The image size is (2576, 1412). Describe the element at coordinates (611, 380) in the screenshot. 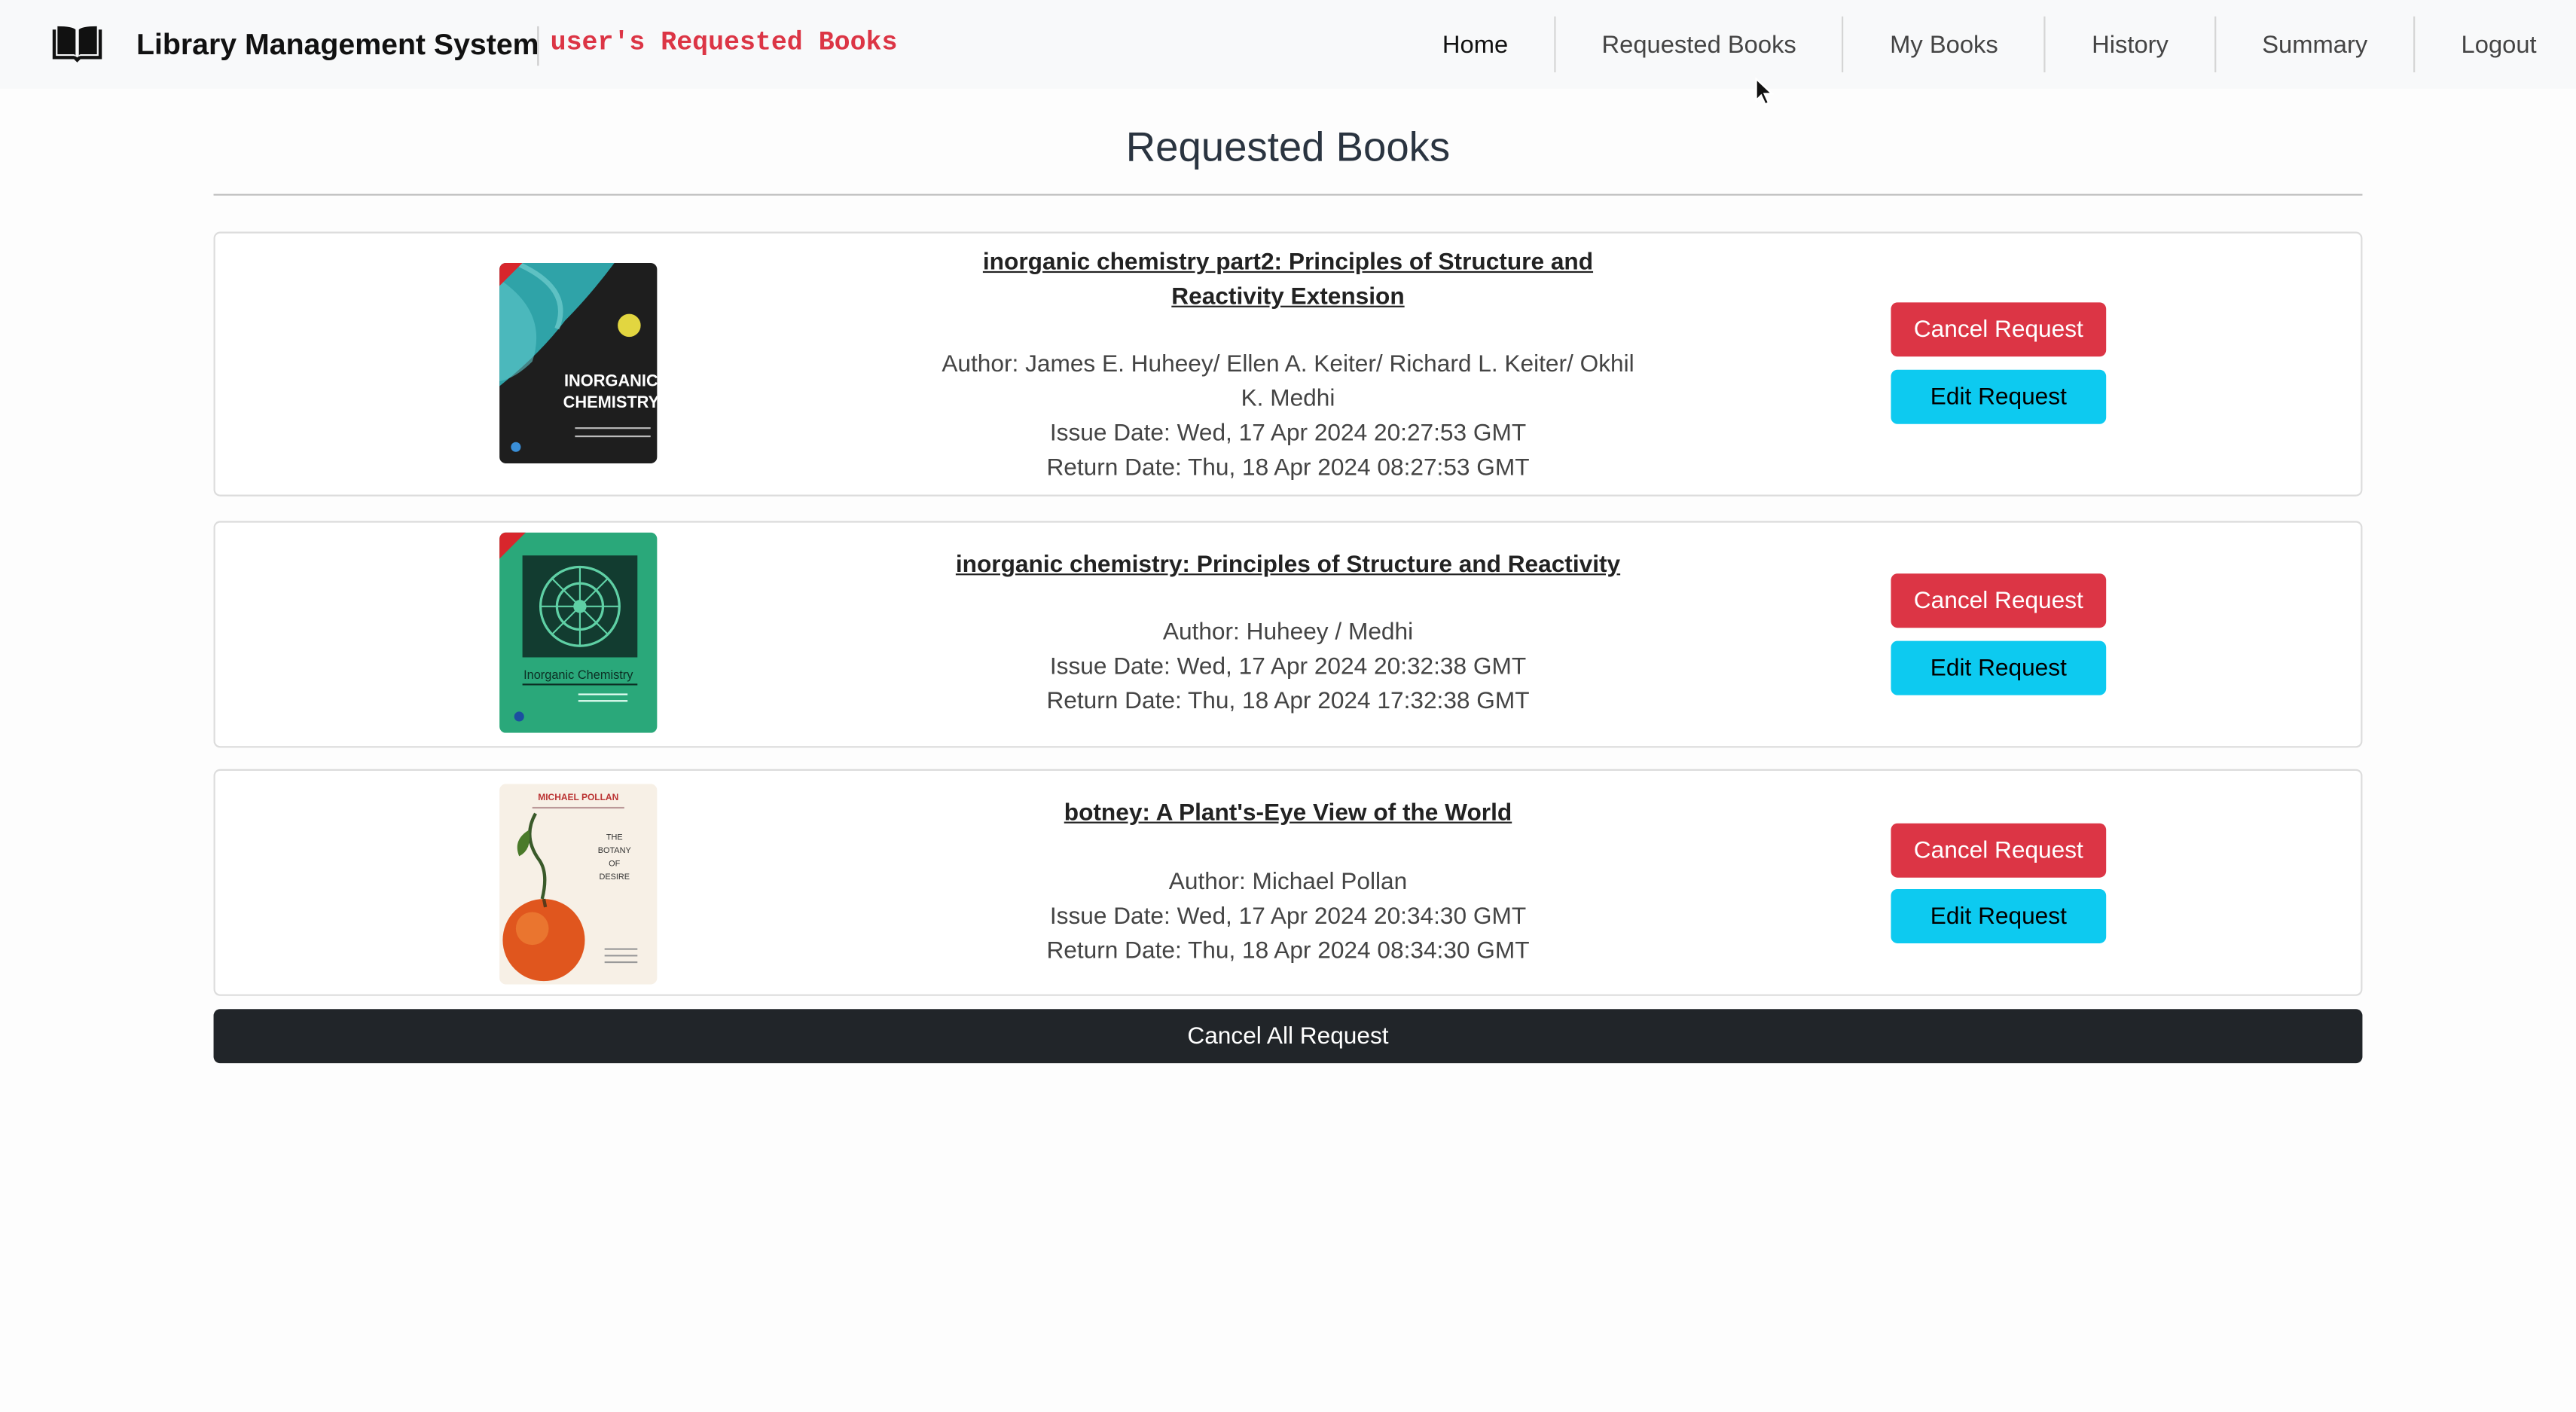

I see `cover-title-text: INORGANIC` at that location.